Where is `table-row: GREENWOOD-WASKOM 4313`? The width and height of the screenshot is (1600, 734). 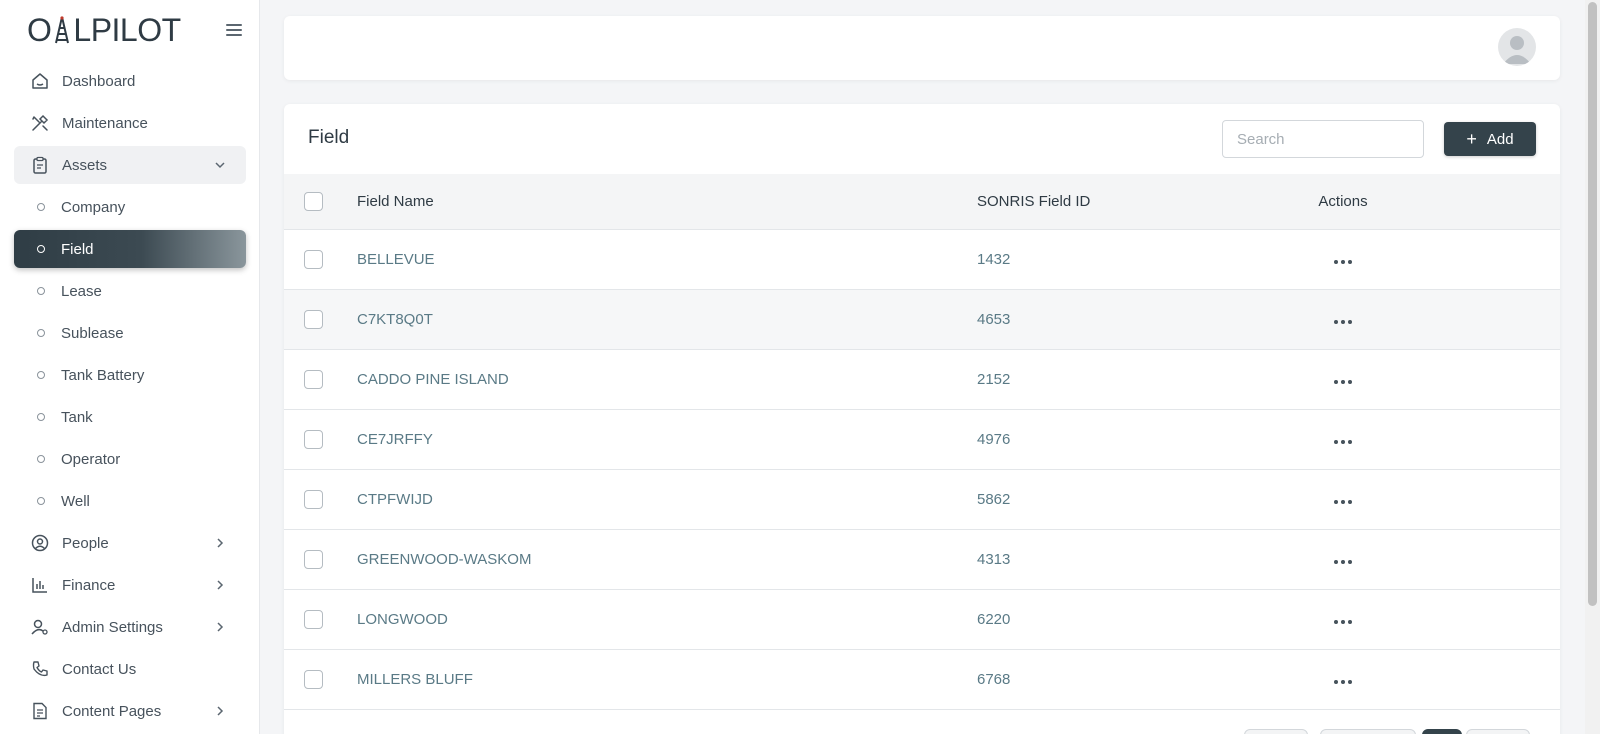 table-row: GREENWOOD-WASKOM 4313 is located at coordinates (922, 560).